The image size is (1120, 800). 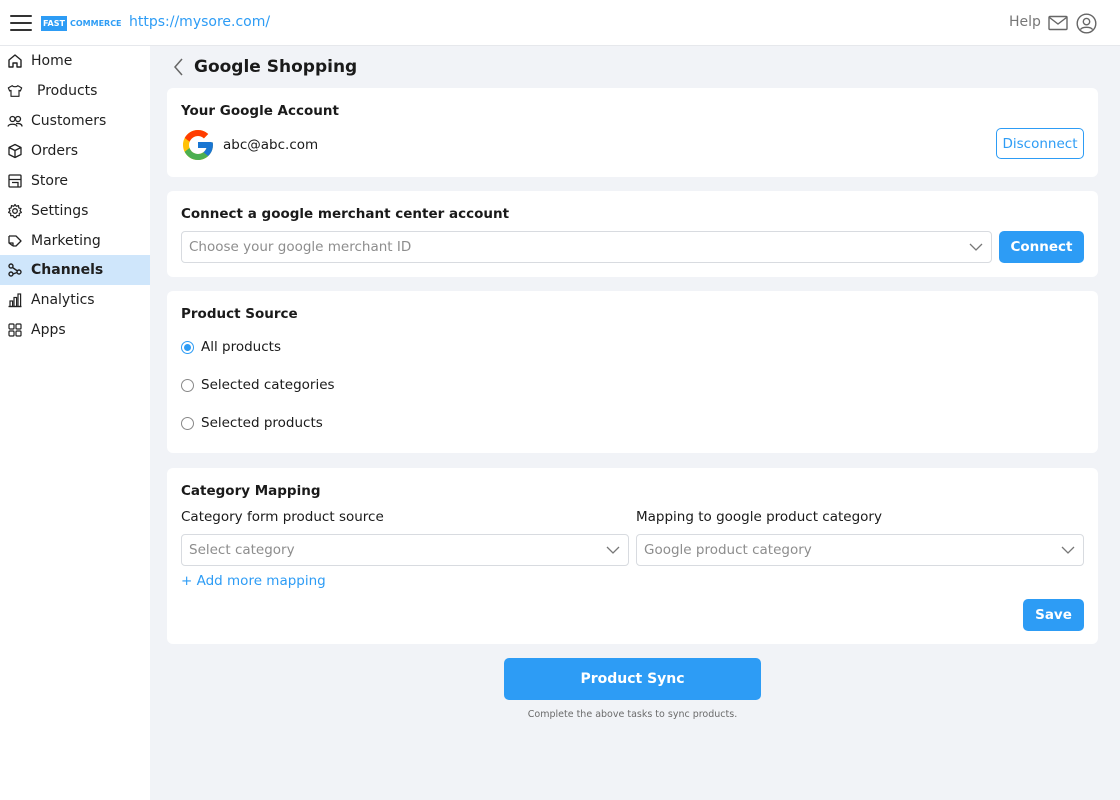 What do you see at coordinates (262, 423) in the screenshot?
I see `radio-label: Selected products` at bounding box center [262, 423].